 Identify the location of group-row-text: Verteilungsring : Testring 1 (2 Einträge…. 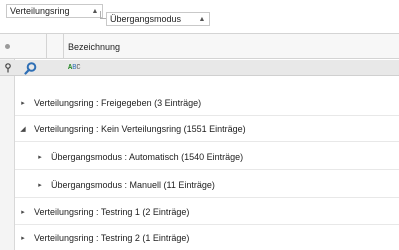
(112, 212).